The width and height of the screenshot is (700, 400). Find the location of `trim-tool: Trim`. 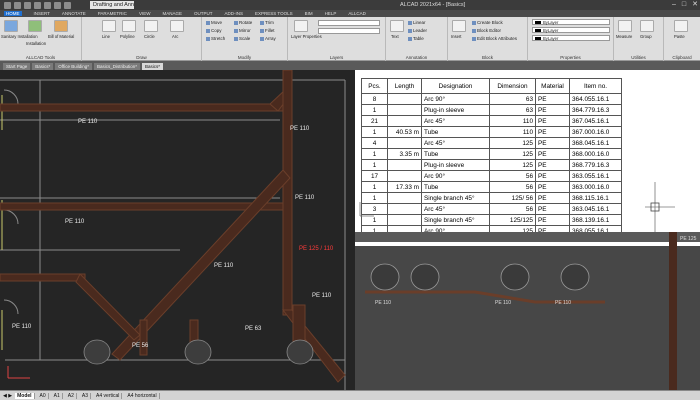

trim-tool: Trim is located at coordinates (267, 22).